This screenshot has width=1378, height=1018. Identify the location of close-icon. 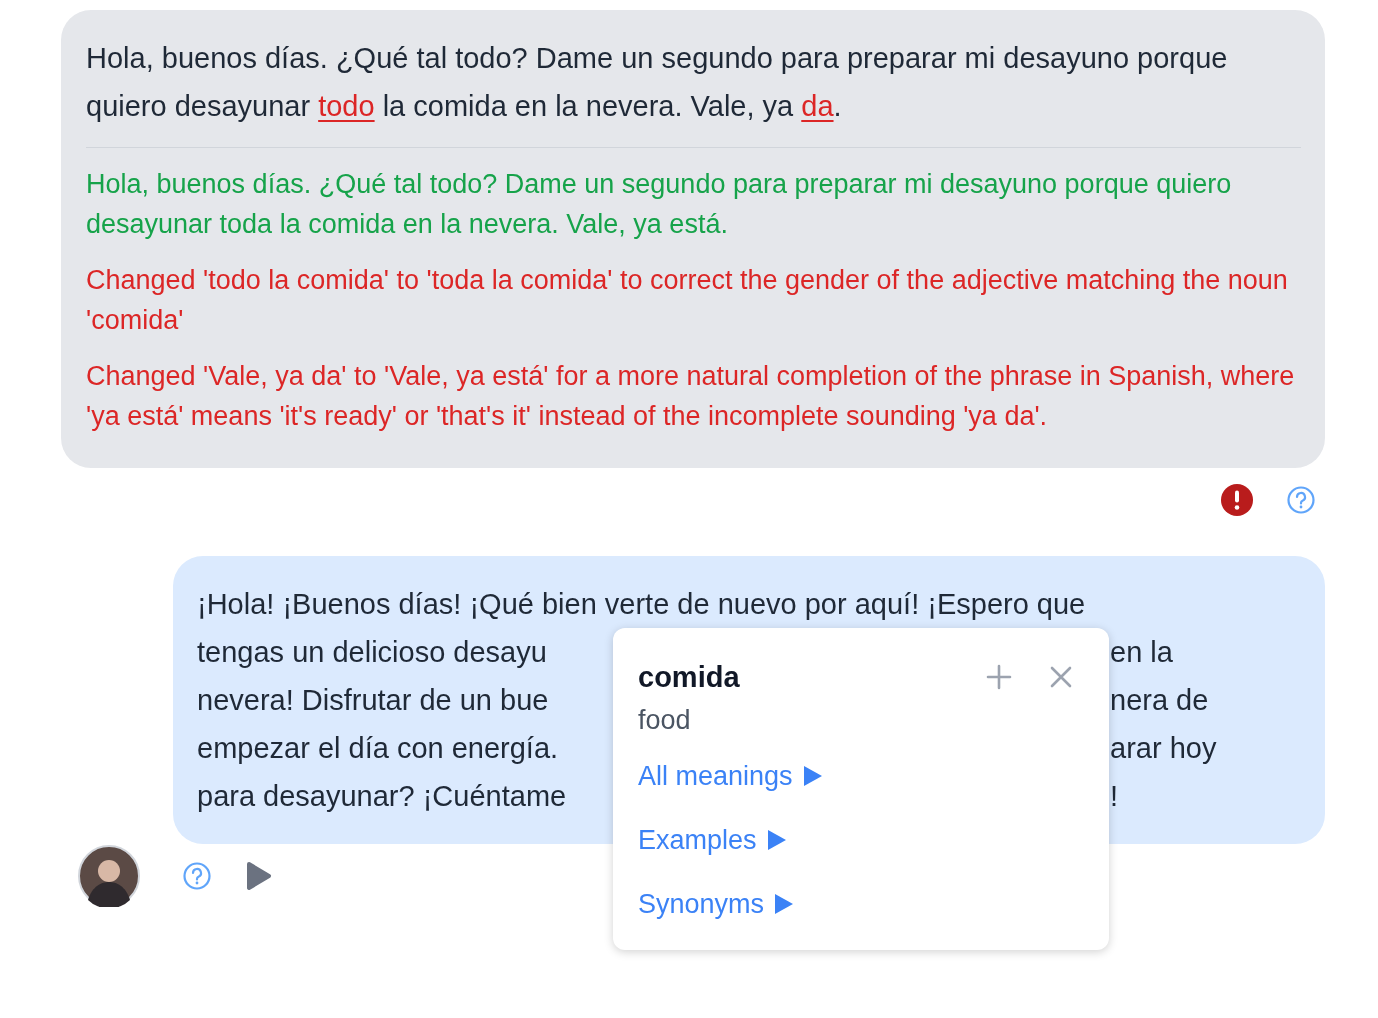
(1061, 677).